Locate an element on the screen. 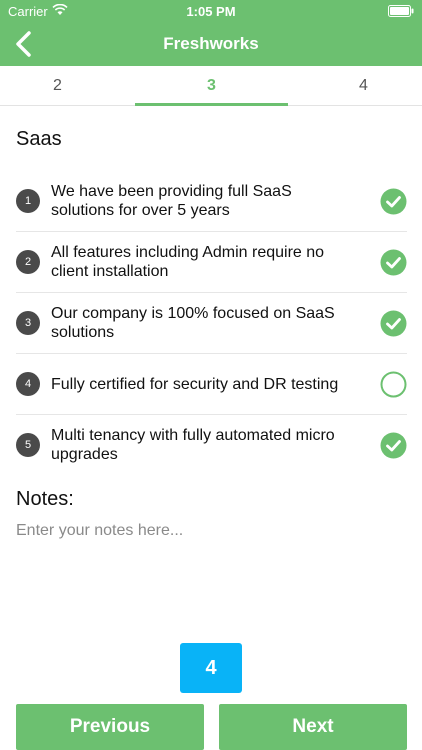 This screenshot has height=750, width=422. app-header: Carrier 1:05 PM Freshworks is located at coordinates (211, 33).